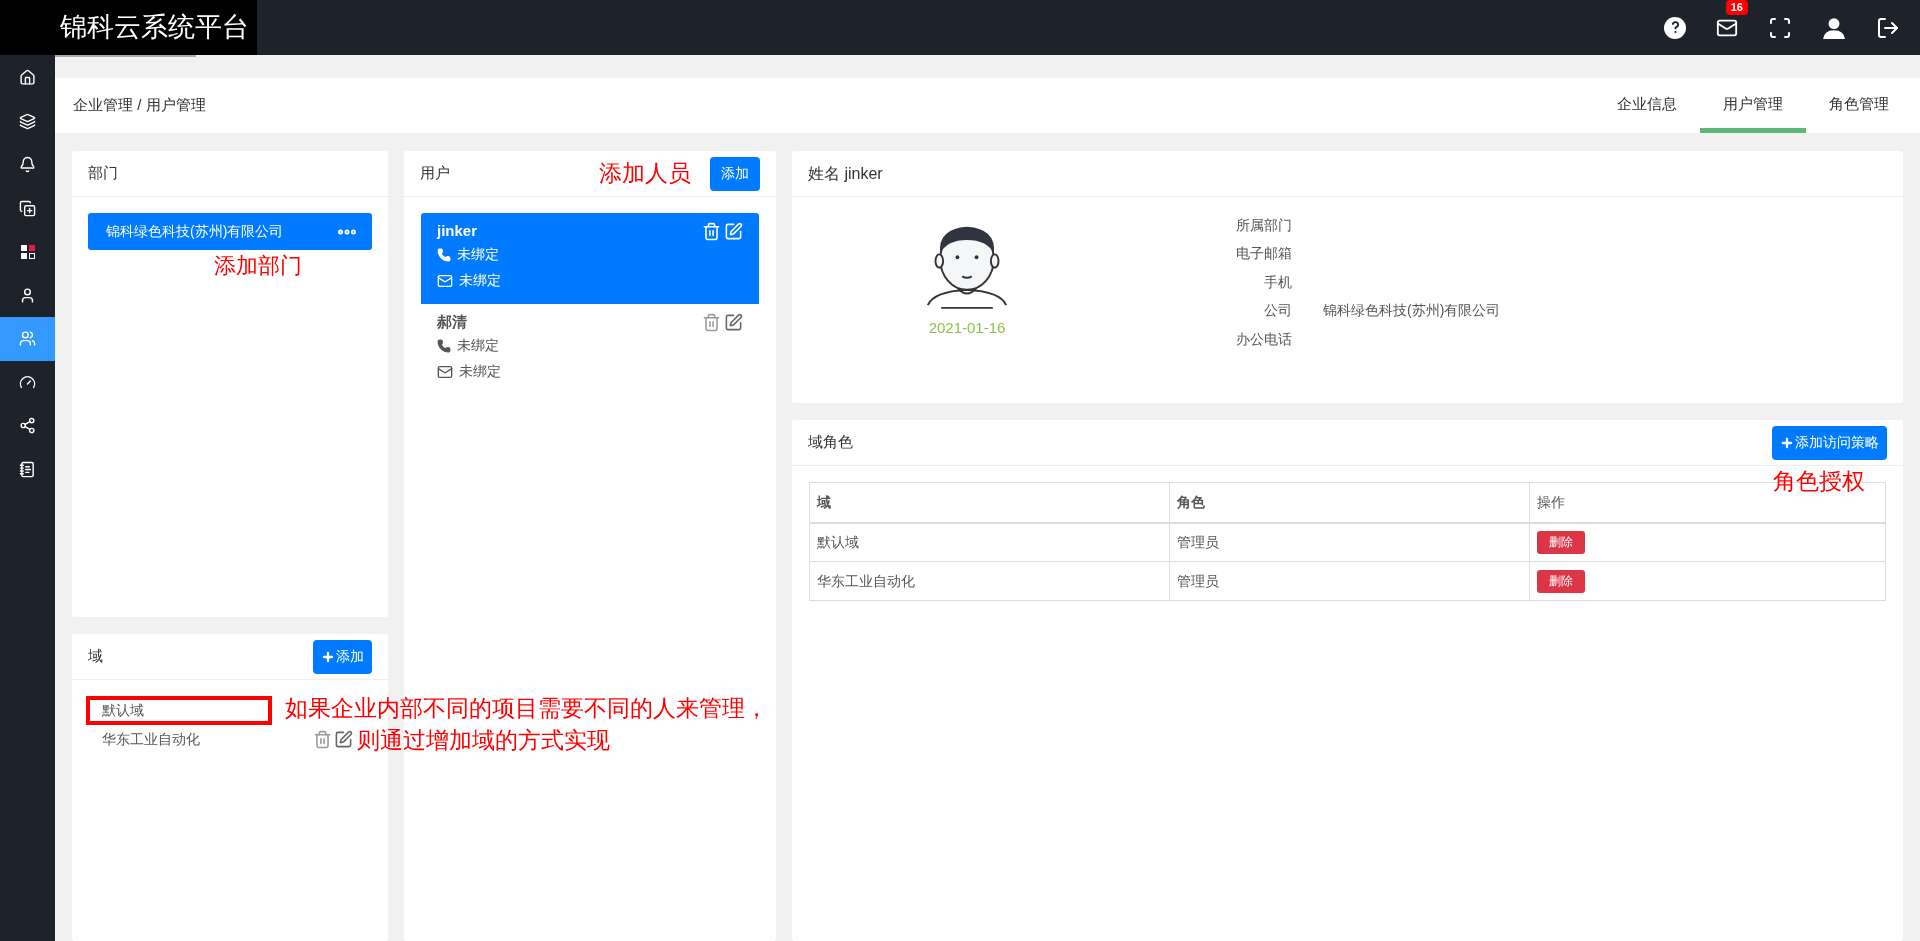  Describe the element at coordinates (1263, 254) in the screenshot. I see `field-label: 电子邮箱` at that location.